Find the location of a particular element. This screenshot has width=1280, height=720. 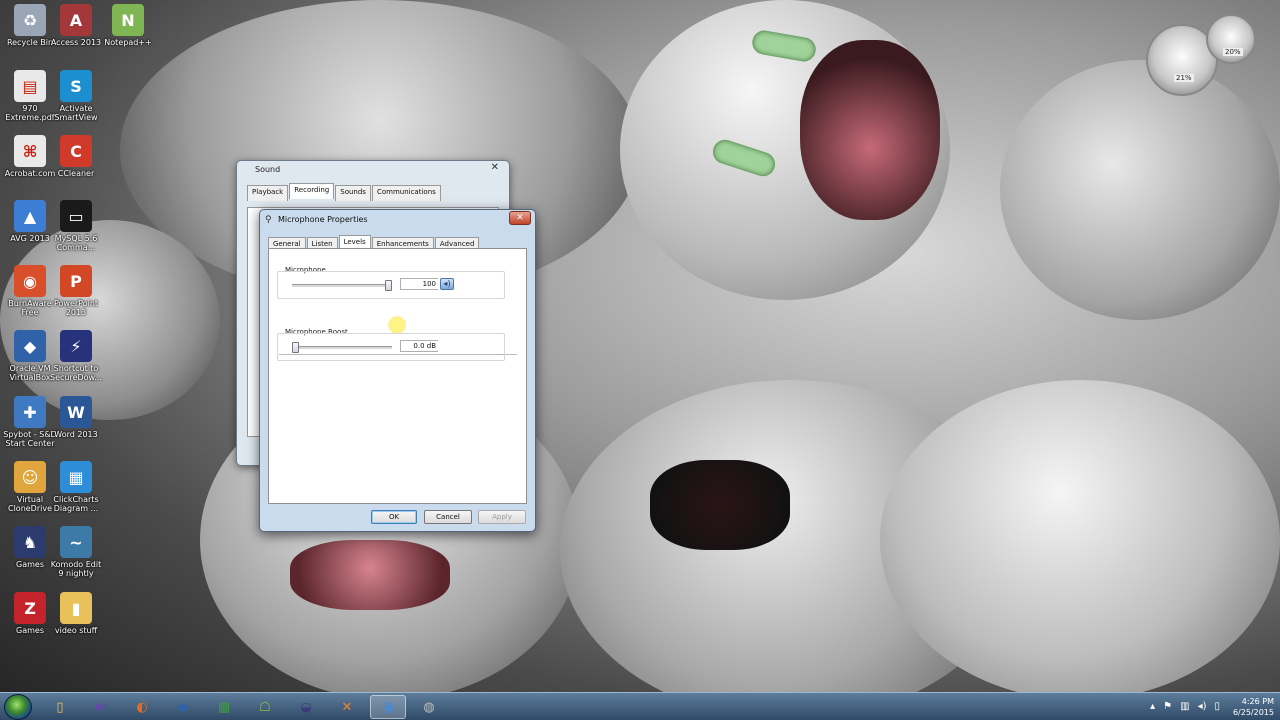

speaker-mute-icon: ◂) is located at coordinates (447, 284).